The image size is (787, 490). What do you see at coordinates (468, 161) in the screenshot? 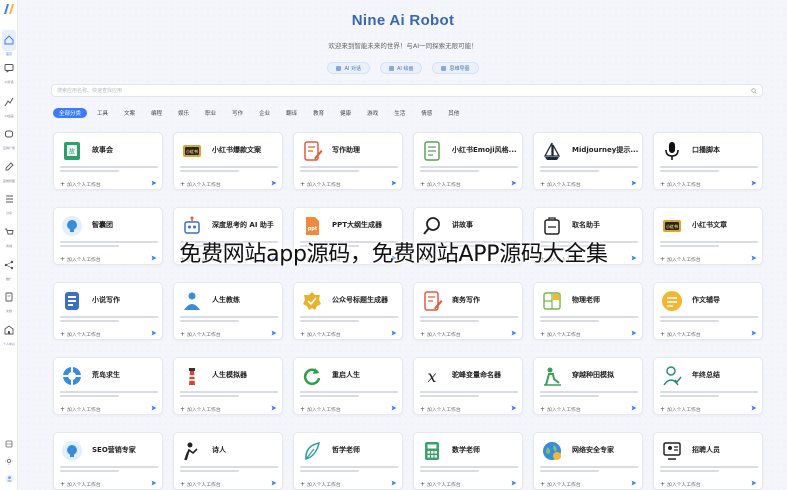
I see `app-card: 小红书Emoji风格... + 加入个人工作台` at bounding box center [468, 161].